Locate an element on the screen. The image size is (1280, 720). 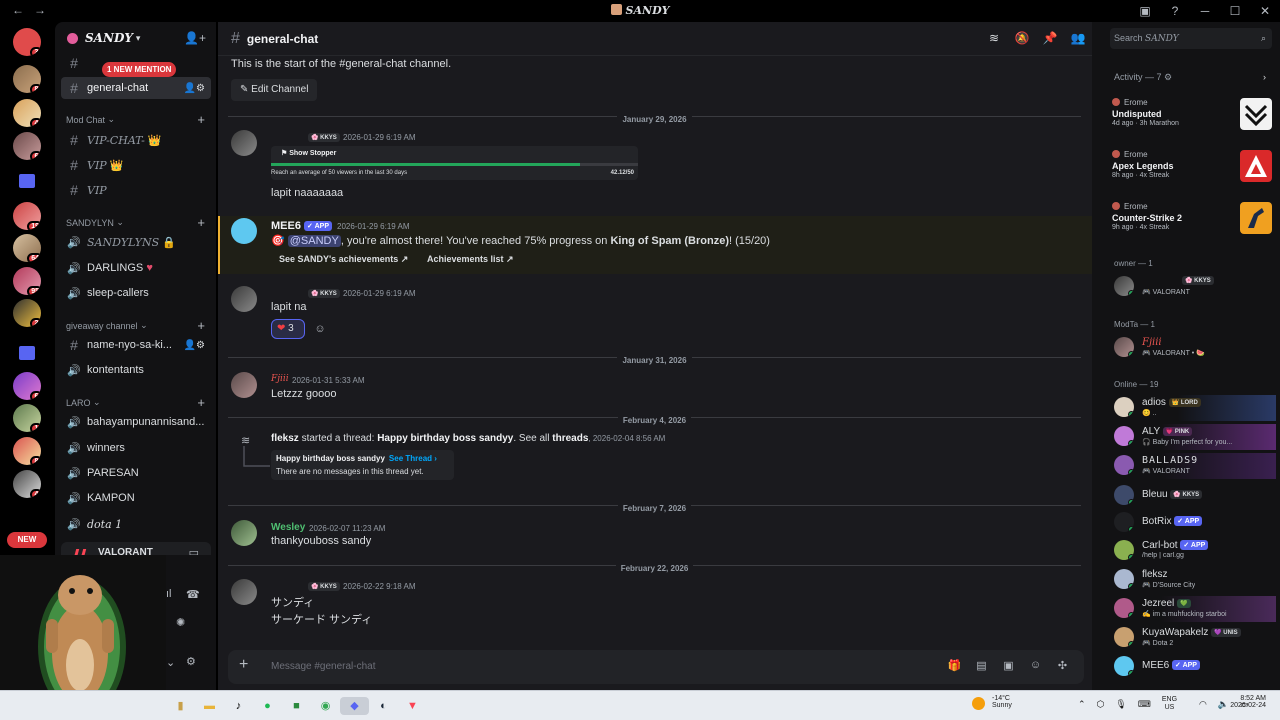
chevron-up-icon: ⌃ is located at coordinates (1082, 705).